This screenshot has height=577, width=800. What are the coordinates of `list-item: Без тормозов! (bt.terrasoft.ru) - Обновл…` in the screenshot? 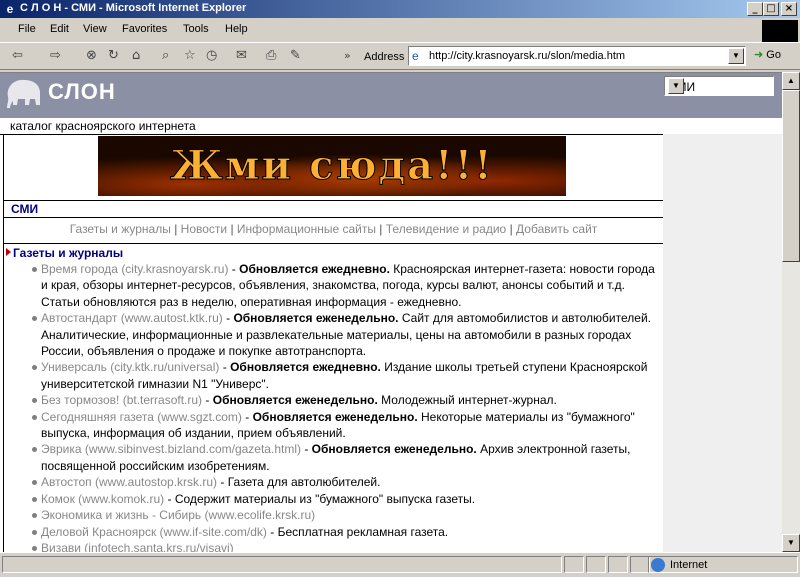 It's located at (333, 400).